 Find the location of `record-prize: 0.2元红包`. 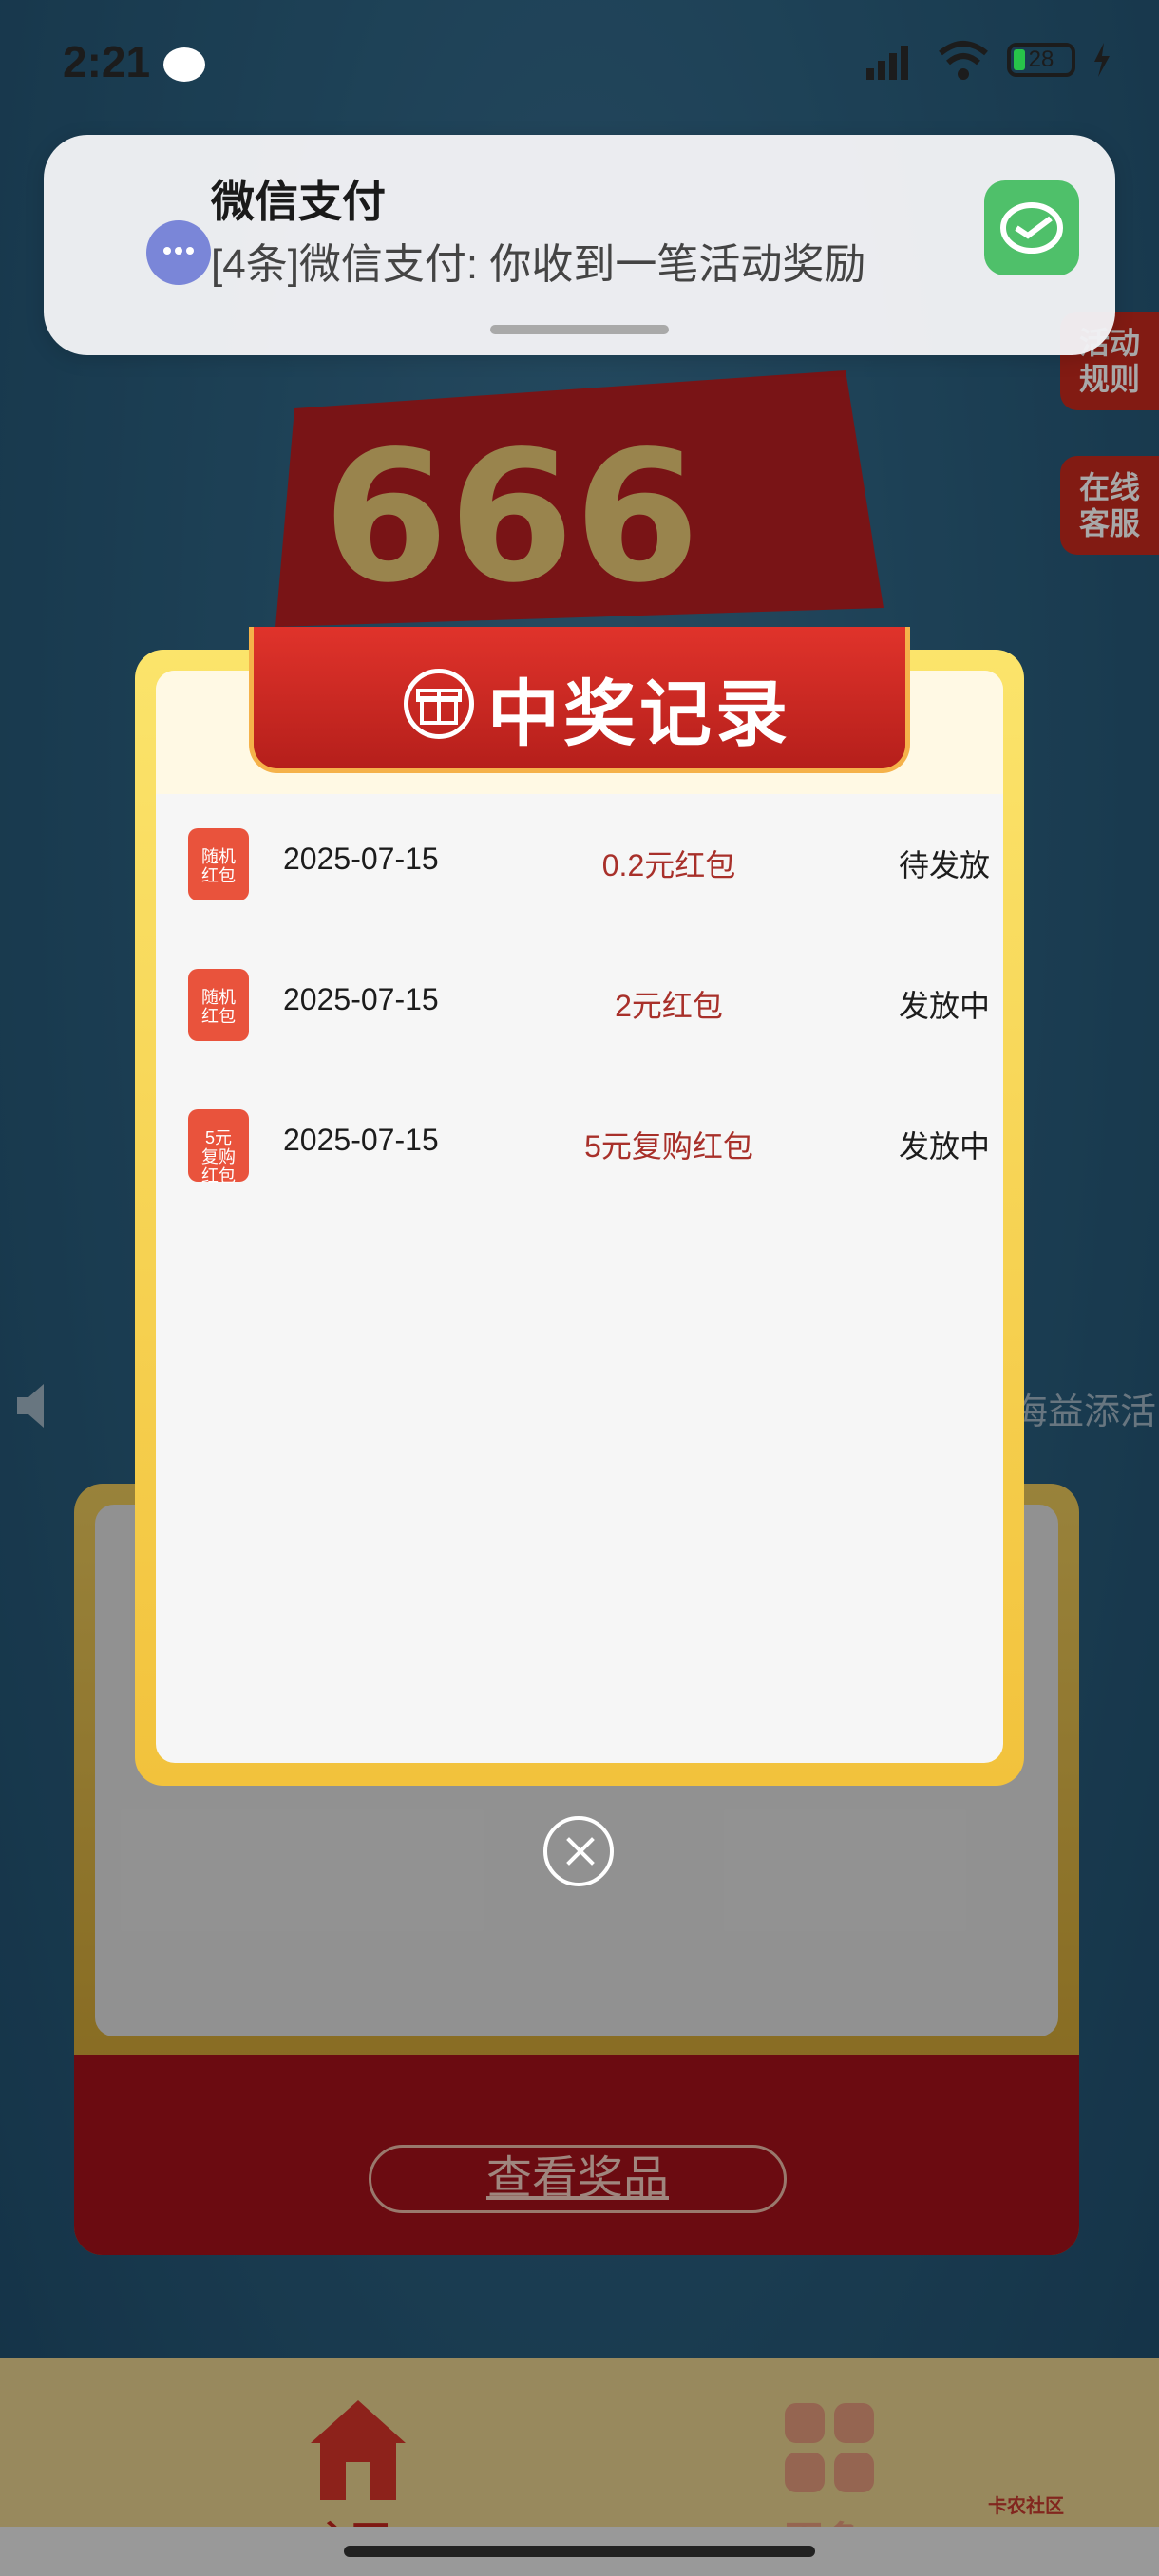

record-prize: 0.2元红包 is located at coordinates (668, 865).